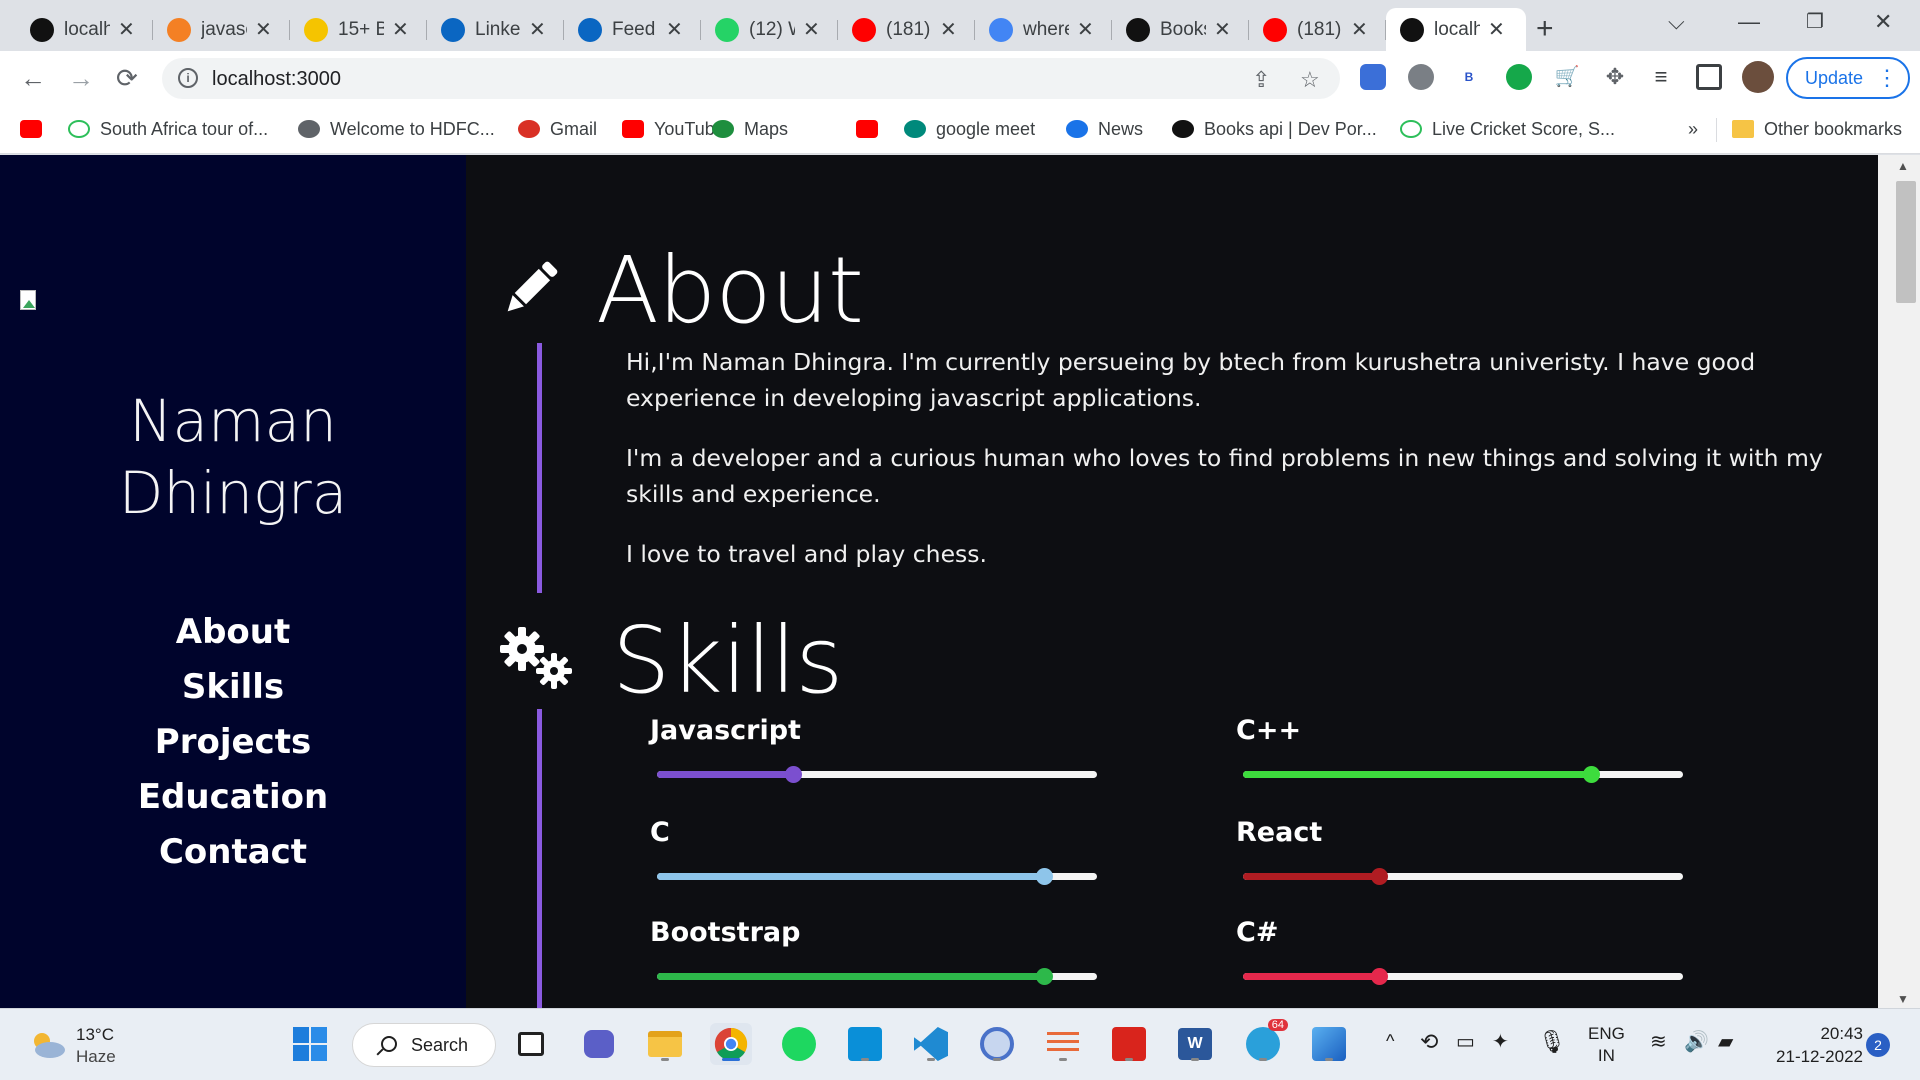  Describe the element at coordinates (1725, 1041) in the screenshot. I see `battery-icon: ▰` at that location.